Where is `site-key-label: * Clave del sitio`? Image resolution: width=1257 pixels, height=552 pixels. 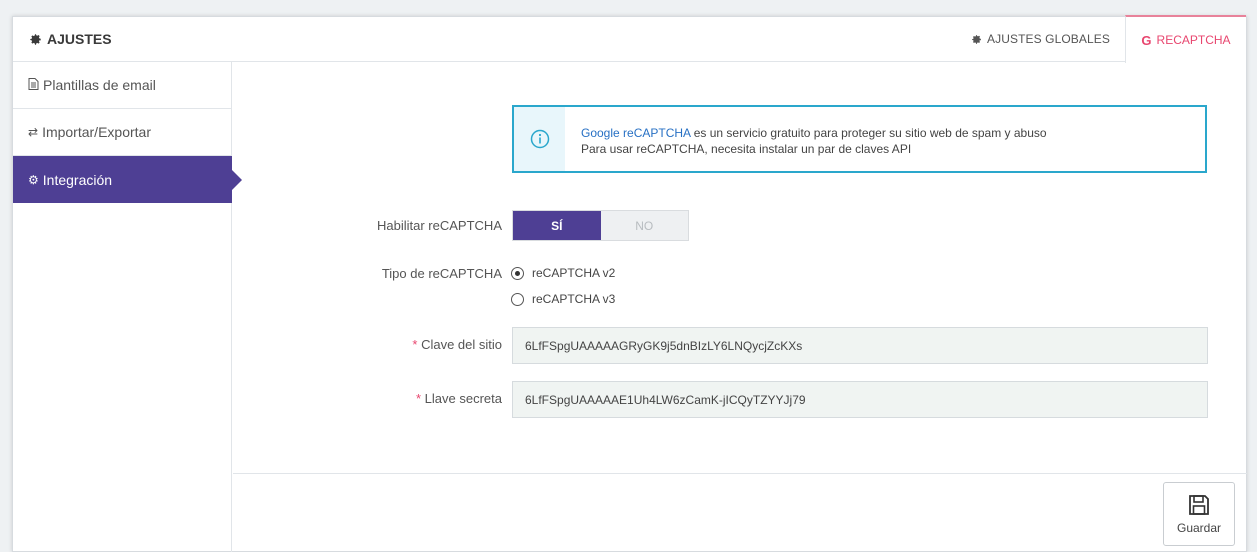 site-key-label: * Clave del sitio is located at coordinates (457, 344).